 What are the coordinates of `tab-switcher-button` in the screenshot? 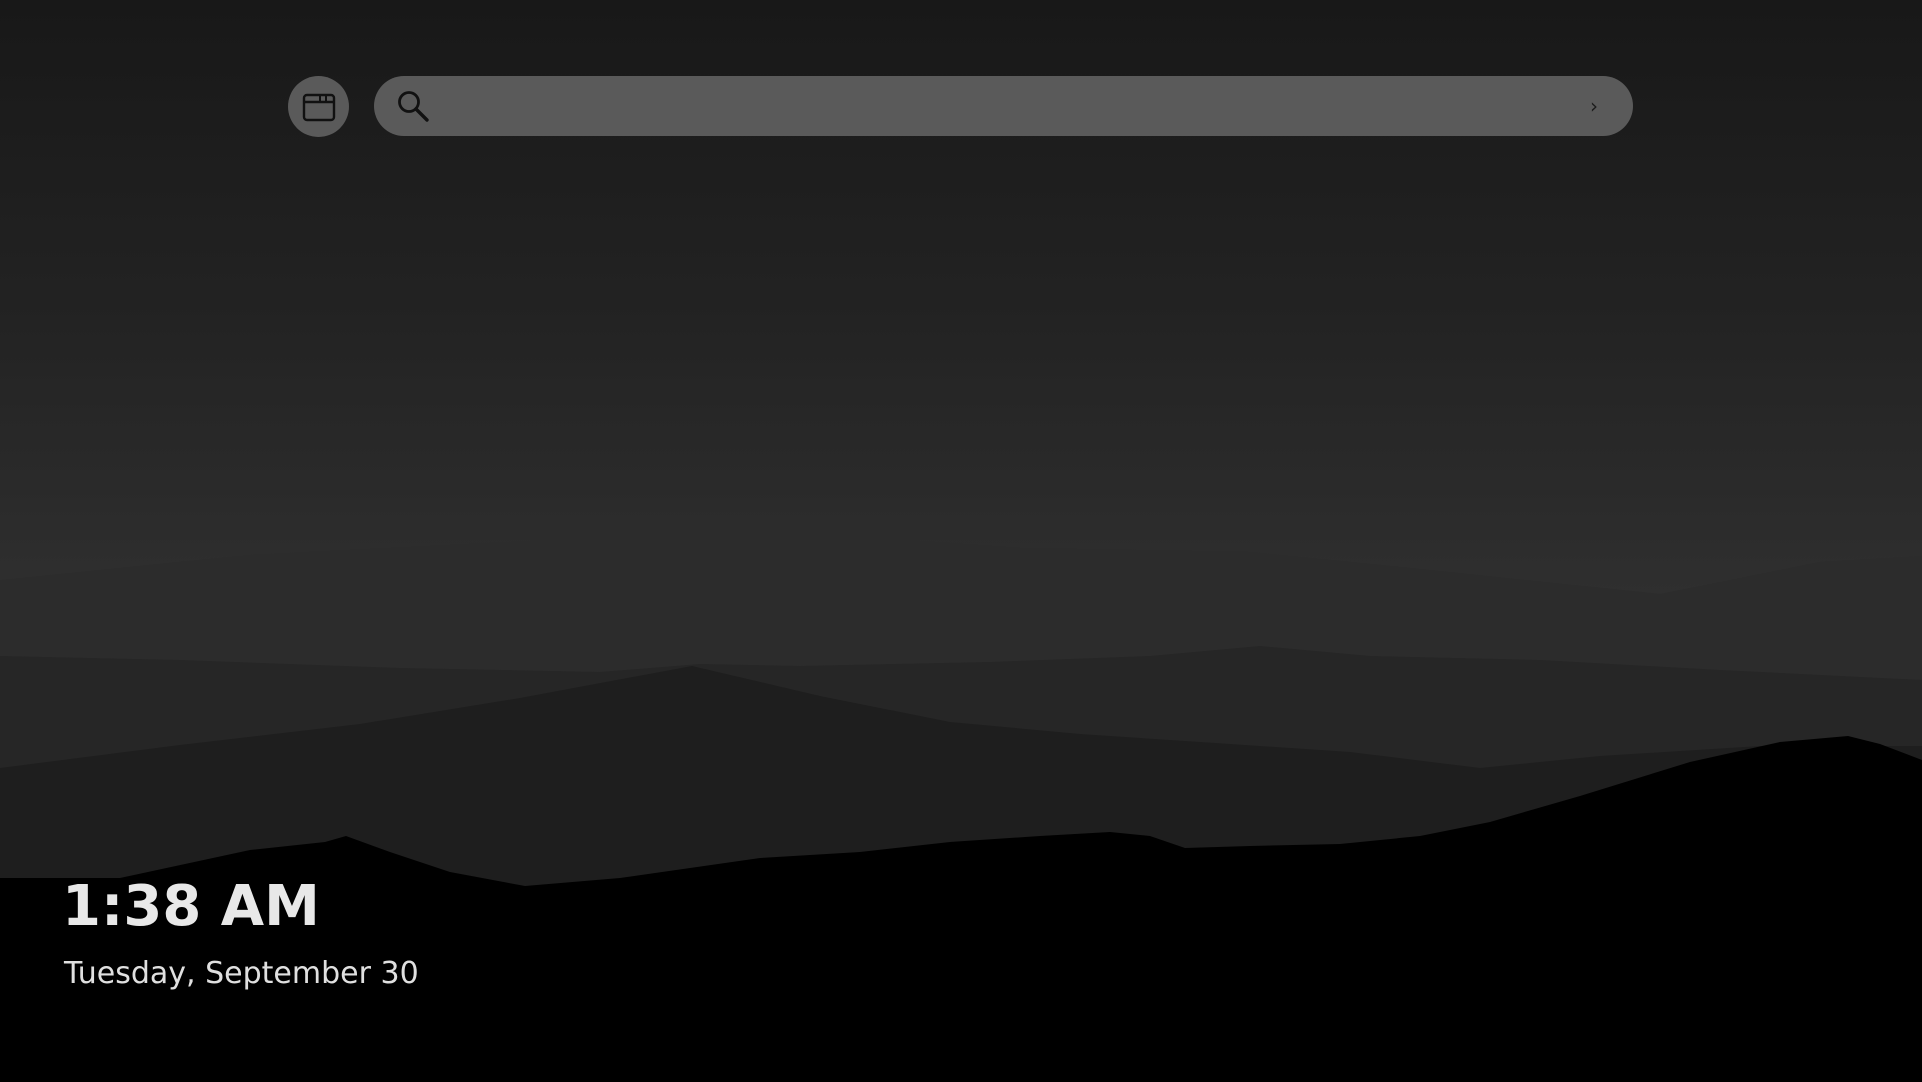 It's located at (318, 106).